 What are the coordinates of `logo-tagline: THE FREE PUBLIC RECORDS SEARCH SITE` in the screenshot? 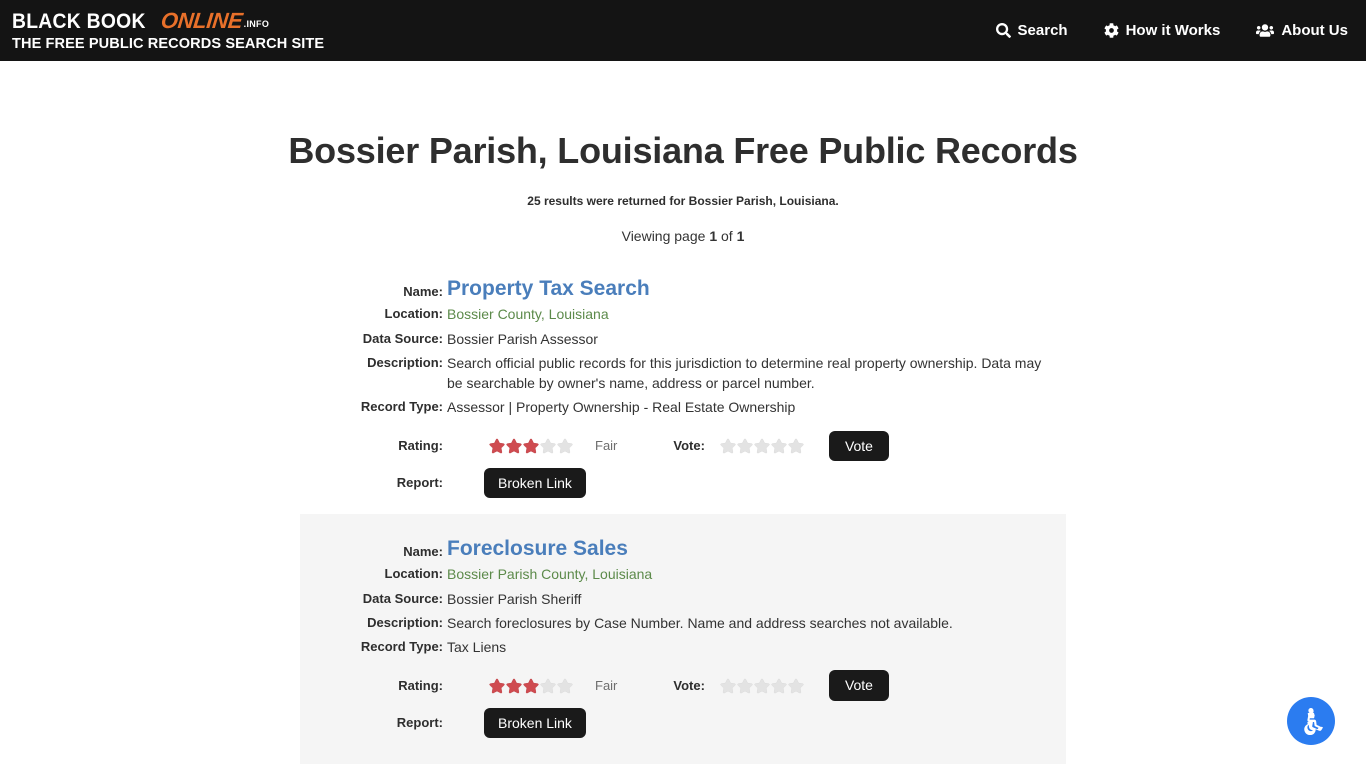 It's located at (168, 43).